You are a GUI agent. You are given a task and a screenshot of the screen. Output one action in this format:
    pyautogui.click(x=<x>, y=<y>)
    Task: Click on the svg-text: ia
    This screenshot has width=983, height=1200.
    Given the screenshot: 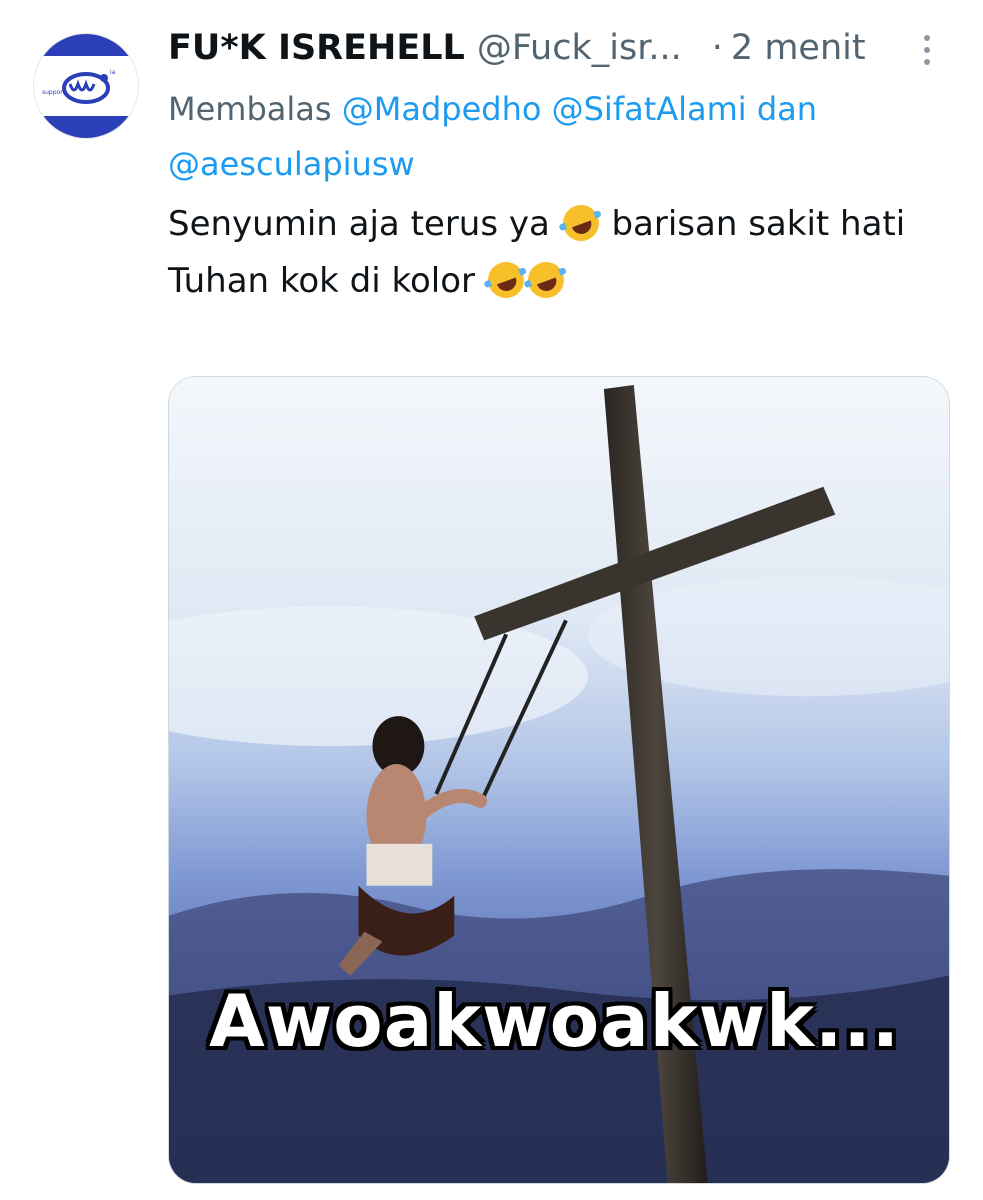 What is the action you would take?
    pyautogui.click(x=113, y=72)
    